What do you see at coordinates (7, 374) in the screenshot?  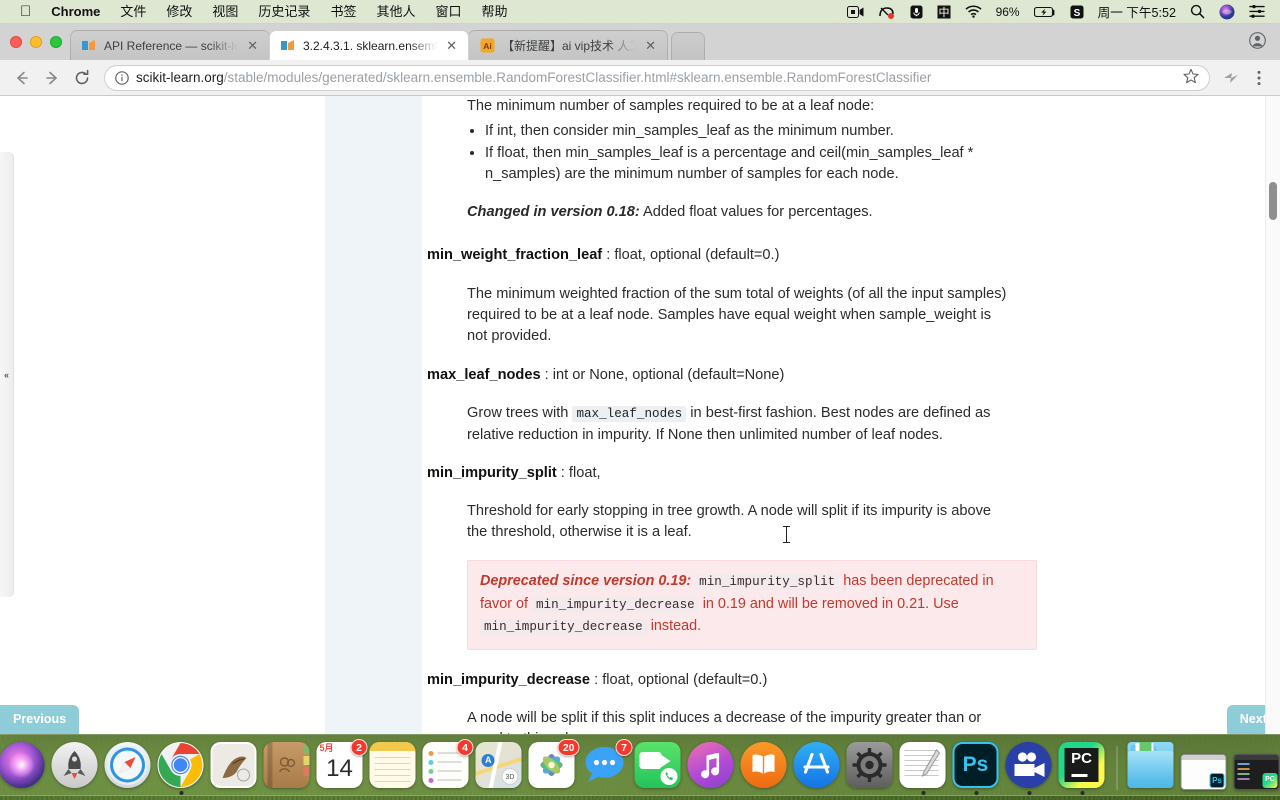 I see `sidebar-collapse-handle: «` at bounding box center [7, 374].